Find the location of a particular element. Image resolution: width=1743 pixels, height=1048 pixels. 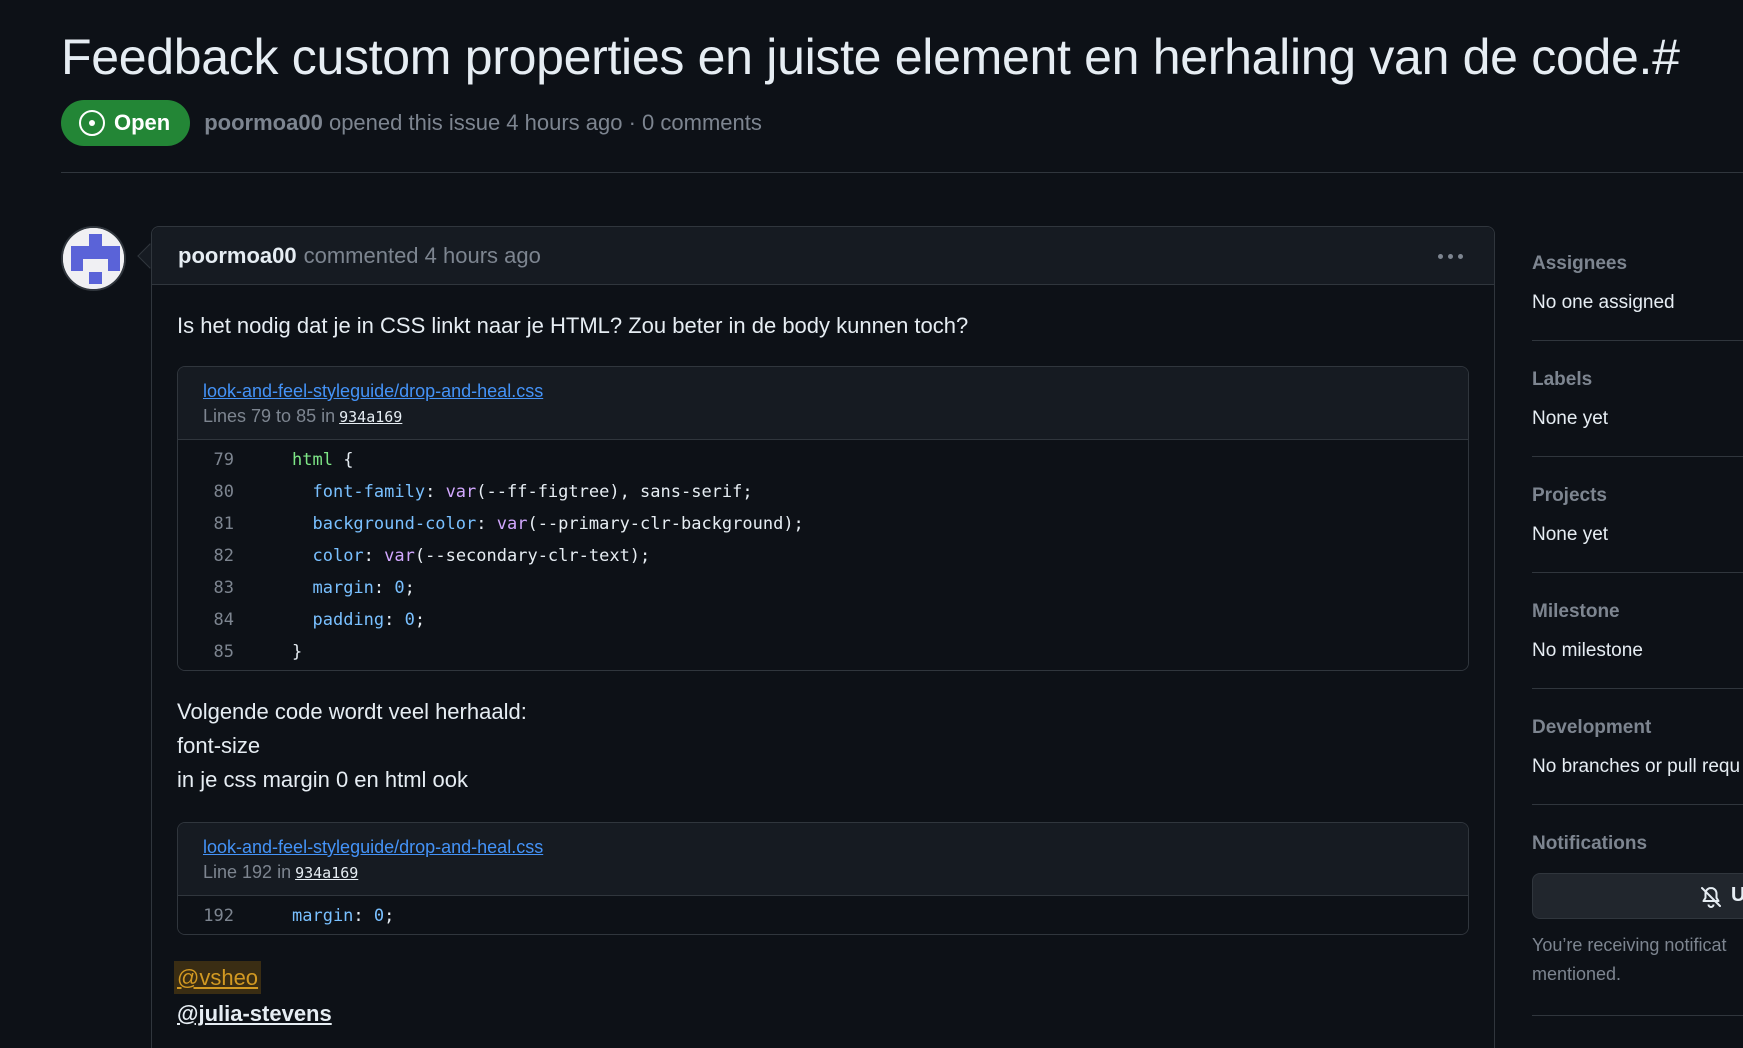

code-line: 85} is located at coordinates (823, 652).